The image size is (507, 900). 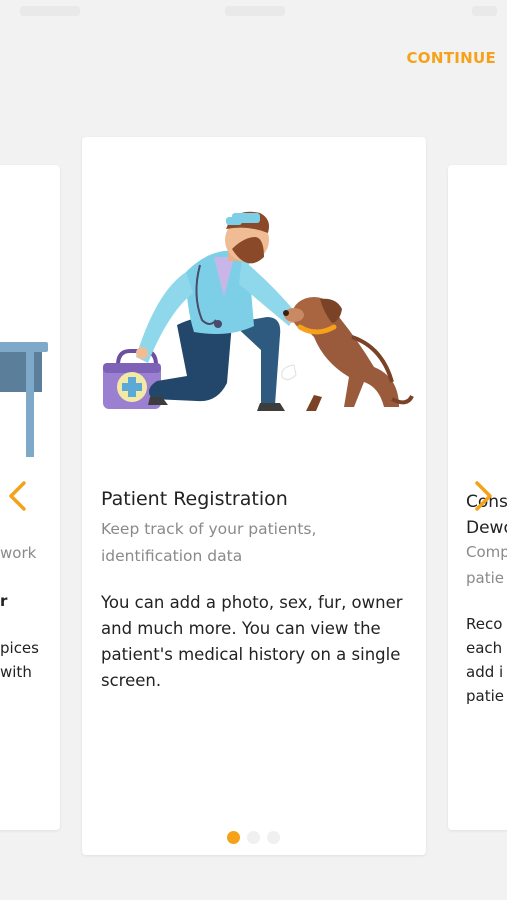 What do you see at coordinates (194, 499) in the screenshot?
I see `card-title: Patient Registration` at bounding box center [194, 499].